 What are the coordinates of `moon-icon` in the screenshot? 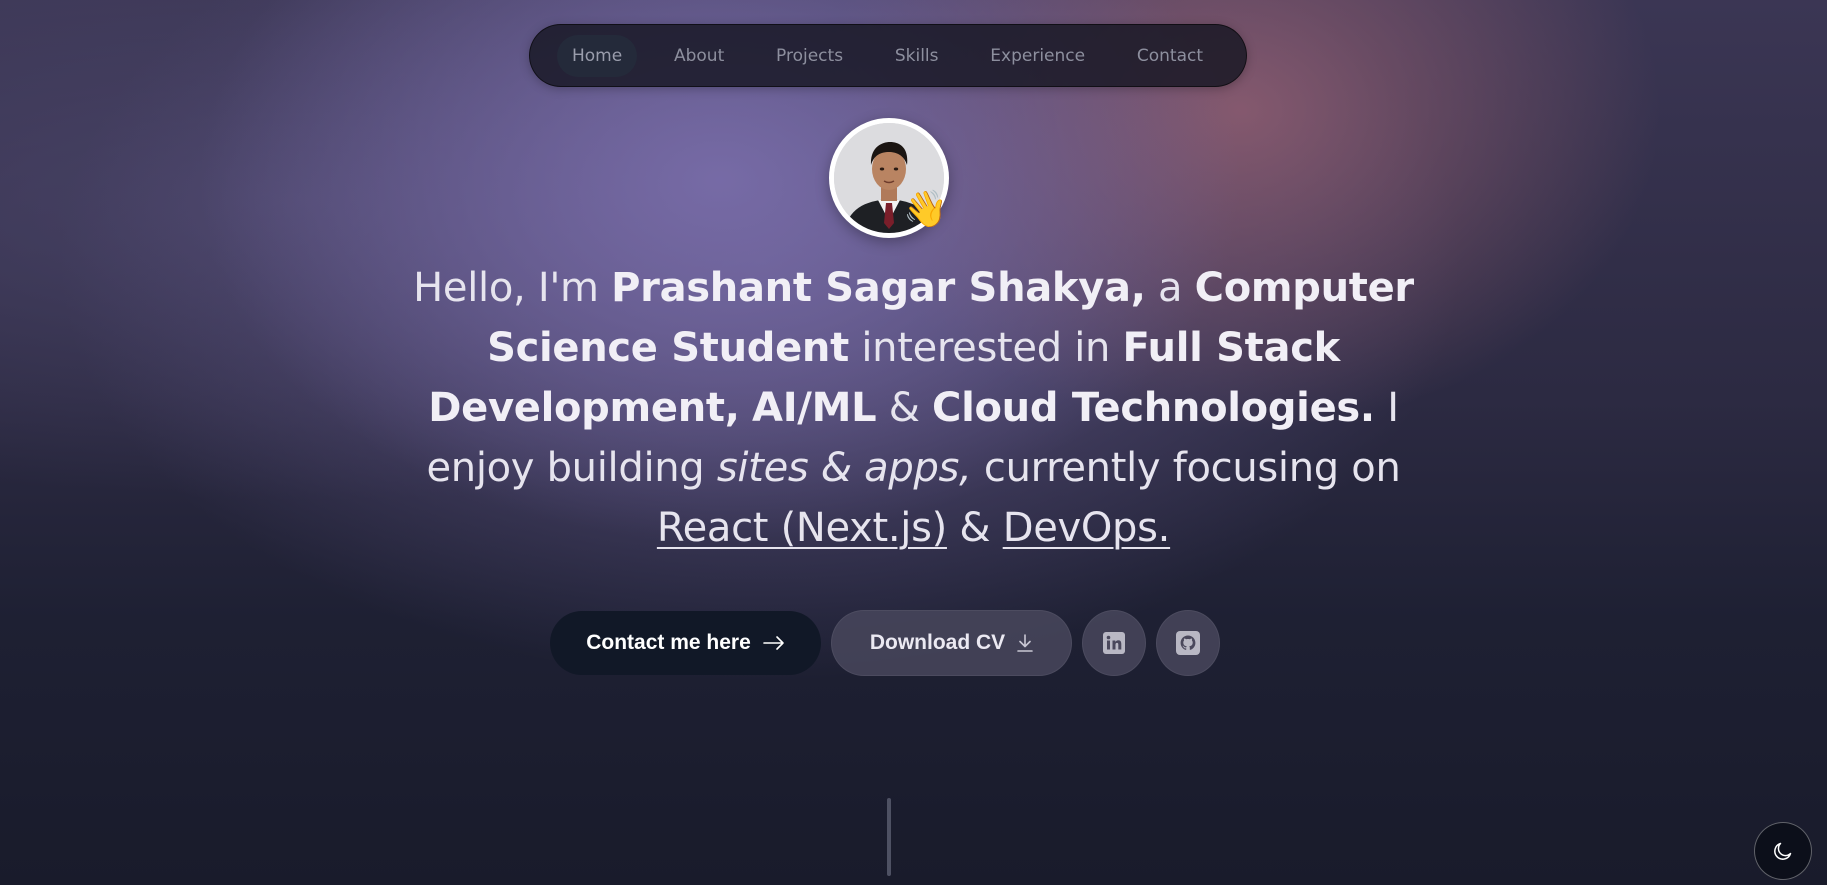 It's located at (1783, 851).